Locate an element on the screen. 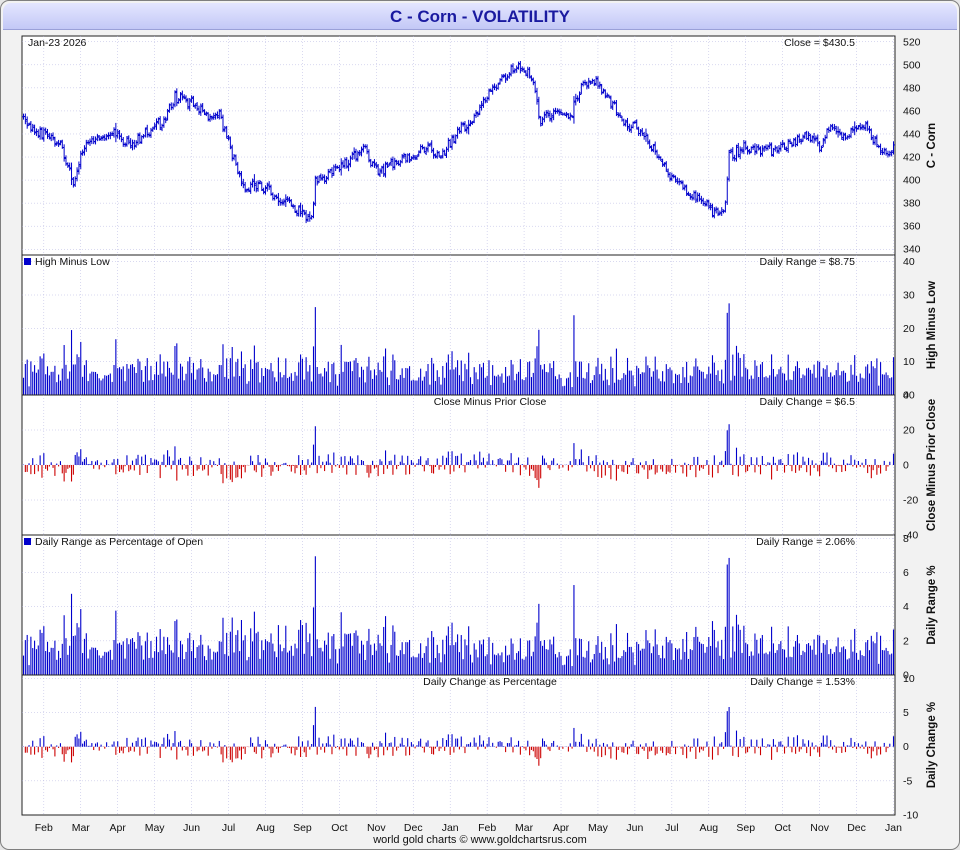  y-tick-label: 8 is located at coordinates (906, 539).